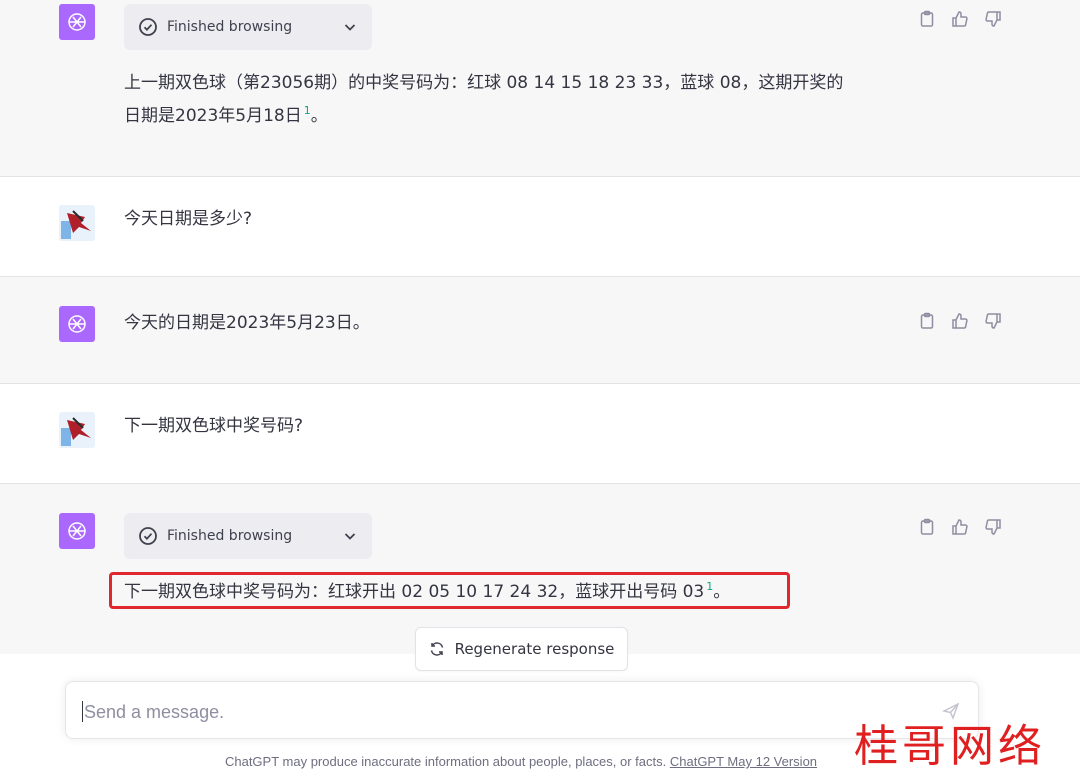 Image resolution: width=1080 pixels, height=781 pixels. What do you see at coordinates (226, 115) in the screenshot?
I see `message-line-2: 日期是2023年5月18日 1。` at bounding box center [226, 115].